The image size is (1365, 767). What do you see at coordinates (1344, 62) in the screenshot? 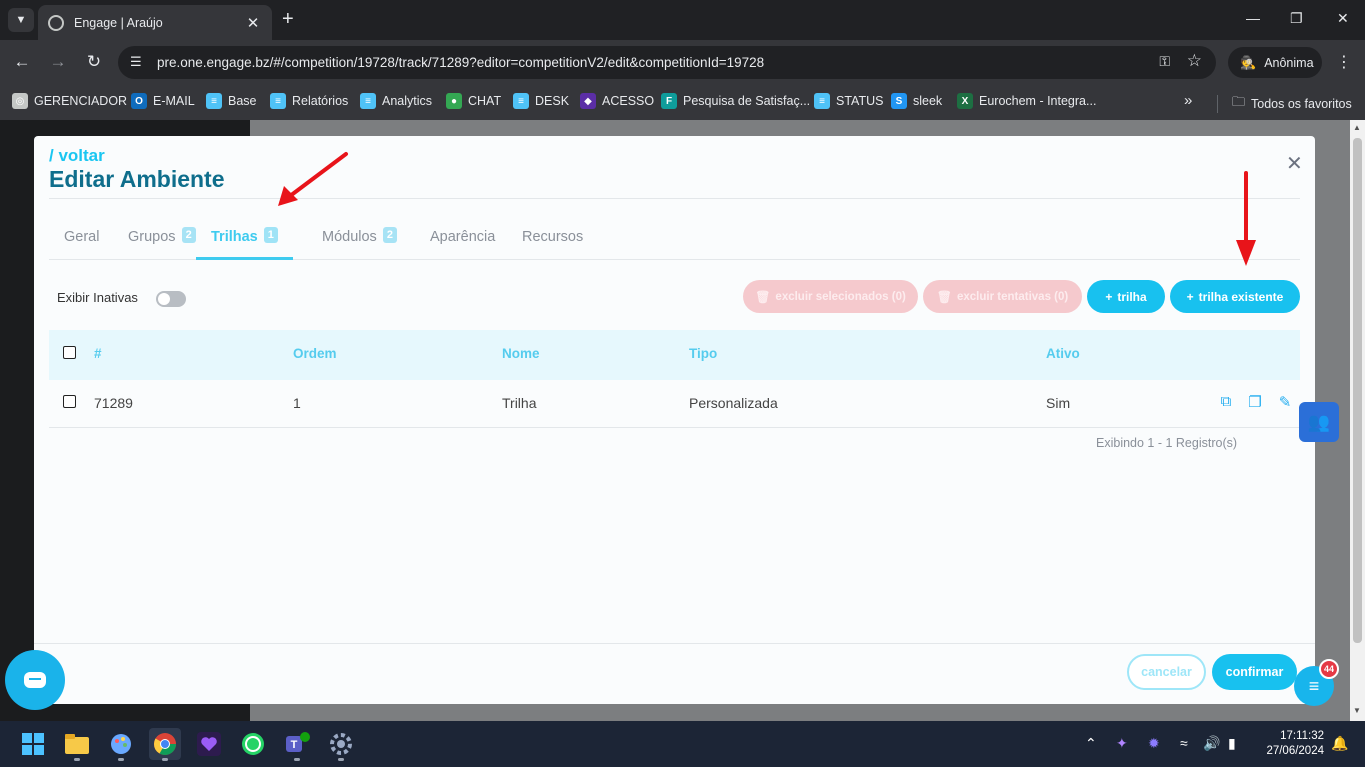
I see `browser-menu-icon: ⋮` at bounding box center [1344, 62].